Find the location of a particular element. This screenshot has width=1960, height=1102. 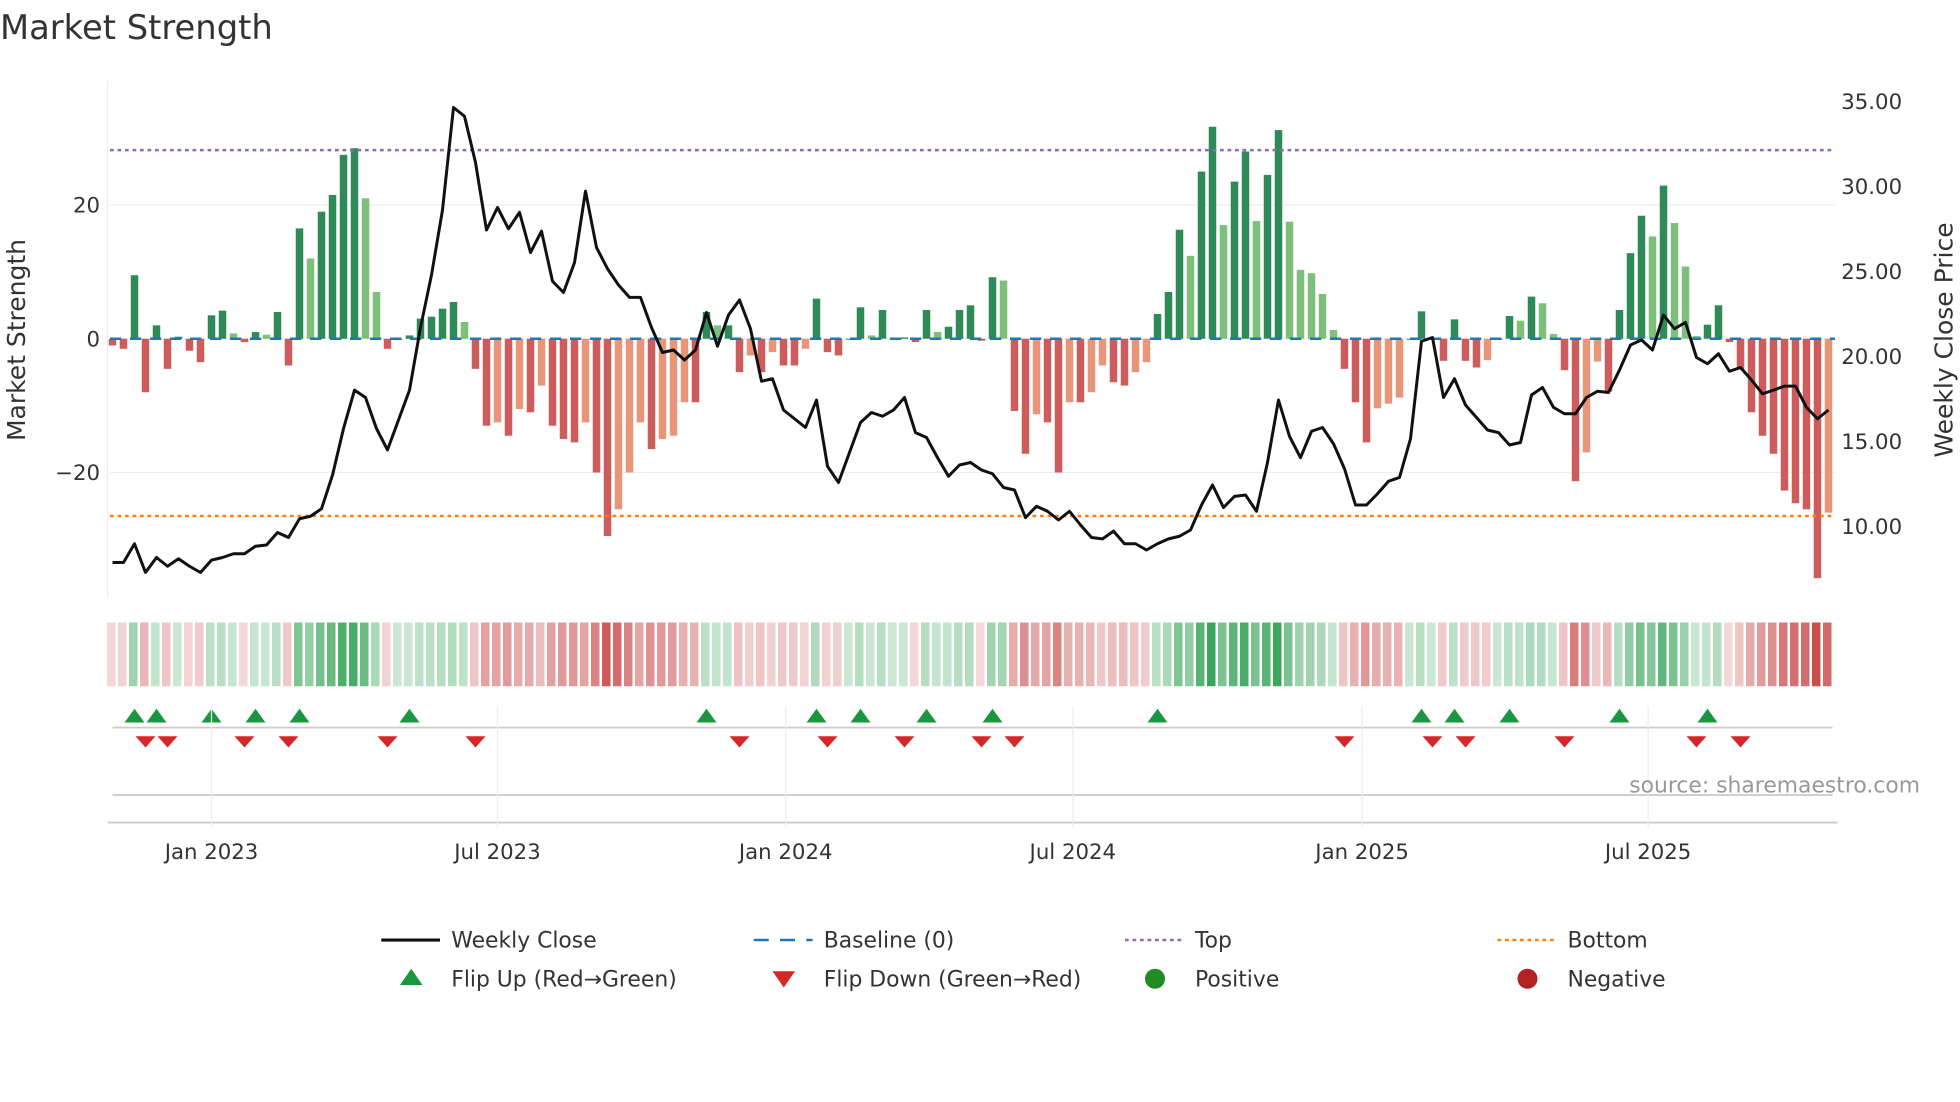

legend-label: Top is located at coordinates (1213, 941).